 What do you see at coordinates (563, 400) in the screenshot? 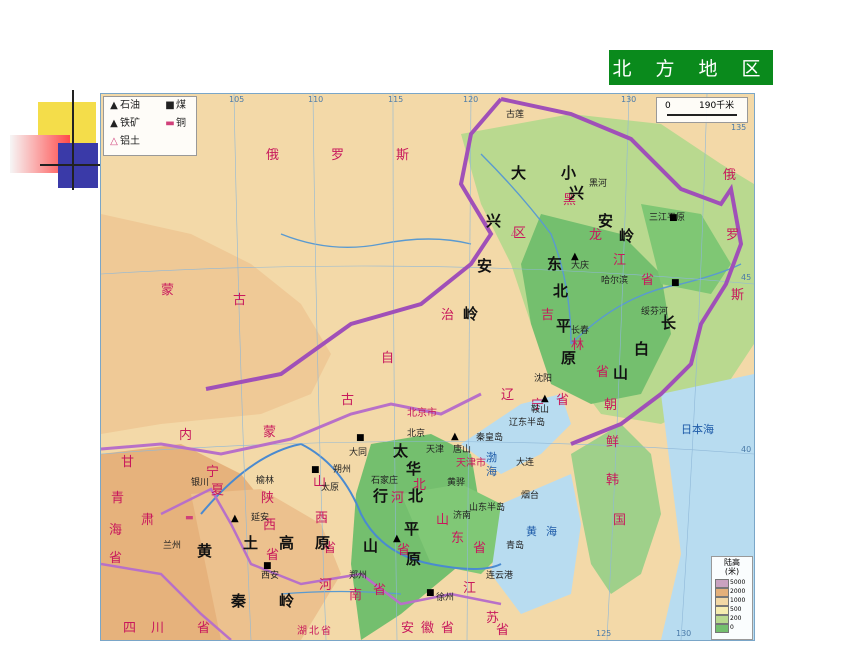
I see `label-liaoning: 省` at bounding box center [563, 400].